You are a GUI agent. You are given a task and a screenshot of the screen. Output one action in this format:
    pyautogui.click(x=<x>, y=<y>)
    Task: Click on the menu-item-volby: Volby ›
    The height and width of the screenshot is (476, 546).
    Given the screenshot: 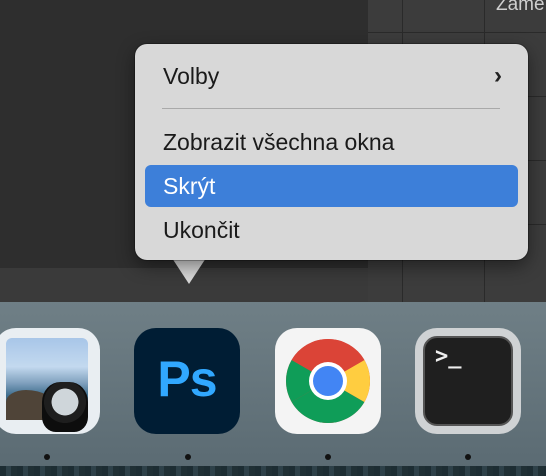 What is the action you would take?
    pyautogui.click(x=331, y=76)
    